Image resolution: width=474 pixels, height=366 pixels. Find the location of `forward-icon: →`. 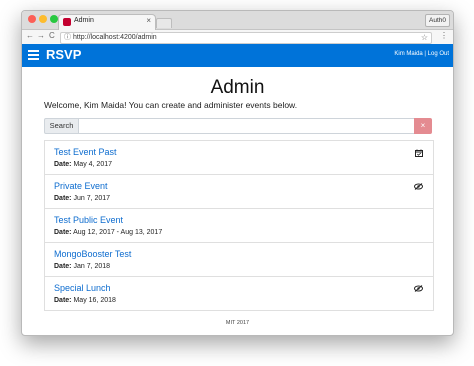

forward-icon: → is located at coordinates (41, 35).